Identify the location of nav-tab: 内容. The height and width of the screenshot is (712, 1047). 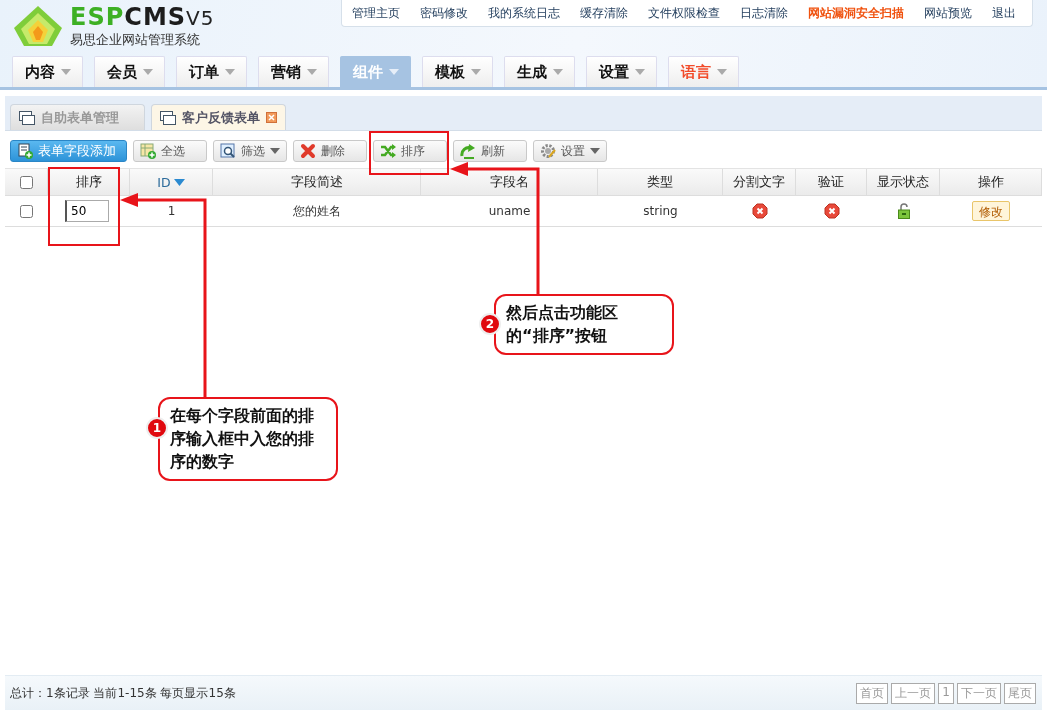
(47, 71).